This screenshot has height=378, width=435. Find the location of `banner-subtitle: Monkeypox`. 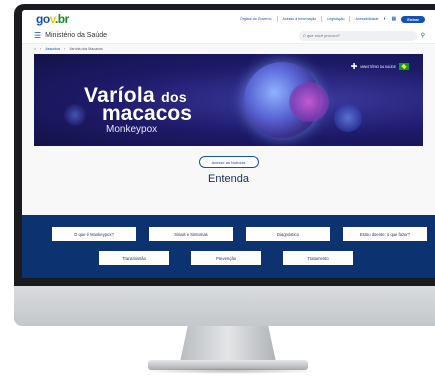

banner-subtitle: Monkeypox is located at coordinates (132, 129).